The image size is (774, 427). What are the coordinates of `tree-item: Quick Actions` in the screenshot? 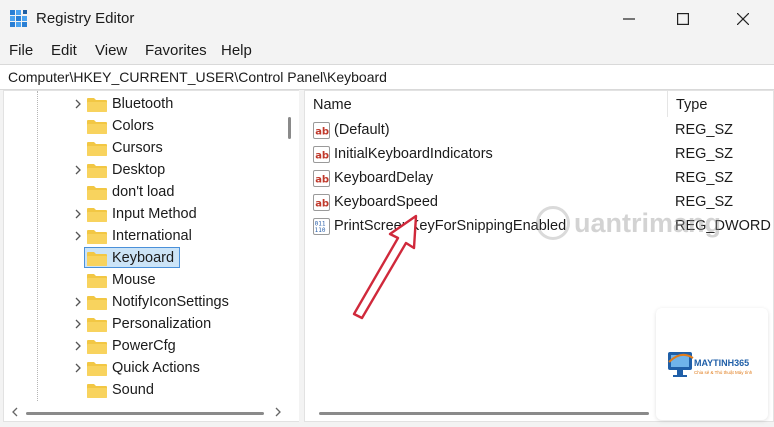 It's located at (144, 368).